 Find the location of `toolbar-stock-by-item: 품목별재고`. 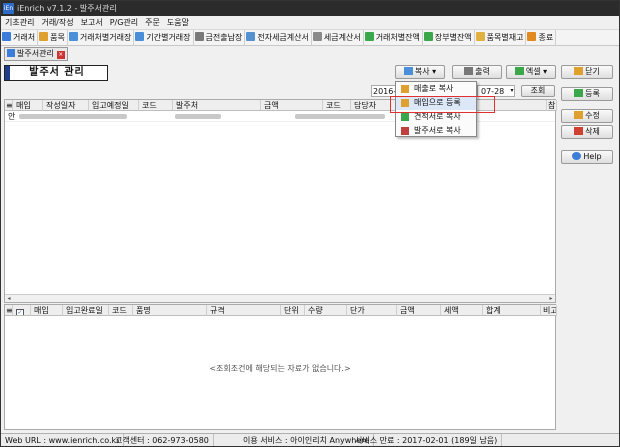

toolbar-stock-by-item: 품목별재고 is located at coordinates (501, 38).